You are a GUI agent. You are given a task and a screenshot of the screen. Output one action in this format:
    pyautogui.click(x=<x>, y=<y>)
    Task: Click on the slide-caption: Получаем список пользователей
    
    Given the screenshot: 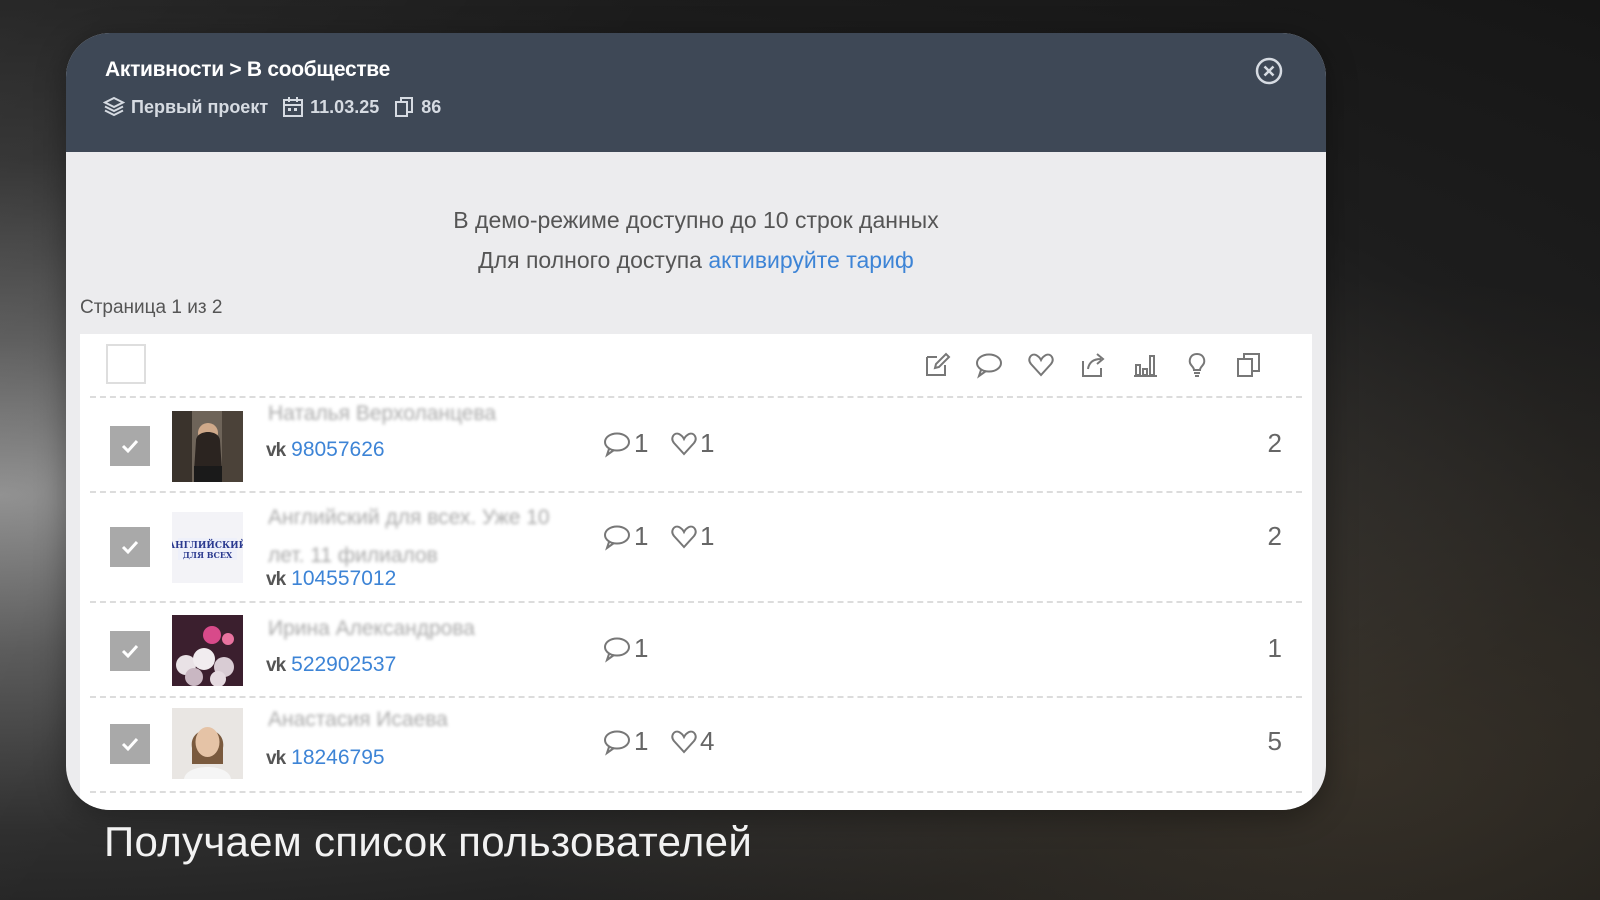 What is the action you would take?
    pyautogui.click(x=428, y=841)
    